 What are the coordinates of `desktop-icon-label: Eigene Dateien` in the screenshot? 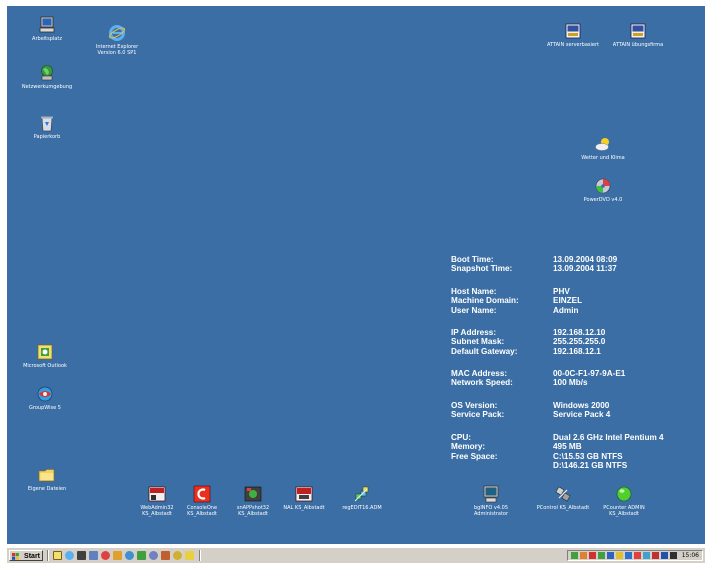 It's located at (47, 489).